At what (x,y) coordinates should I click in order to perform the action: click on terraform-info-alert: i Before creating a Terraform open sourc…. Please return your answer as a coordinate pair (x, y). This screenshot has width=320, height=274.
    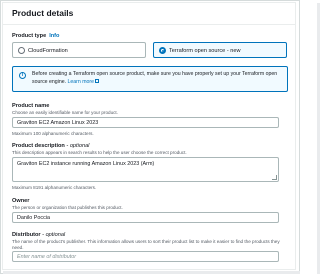
    Looking at the image, I should click on (150, 79).